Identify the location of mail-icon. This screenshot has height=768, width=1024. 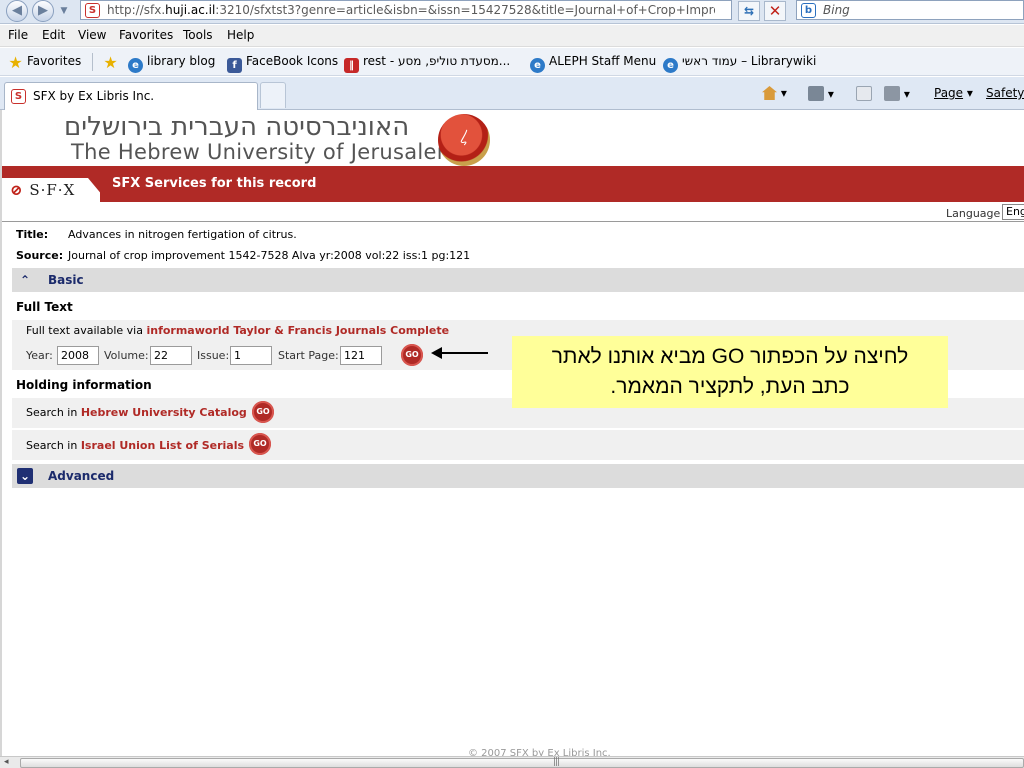
(864, 93).